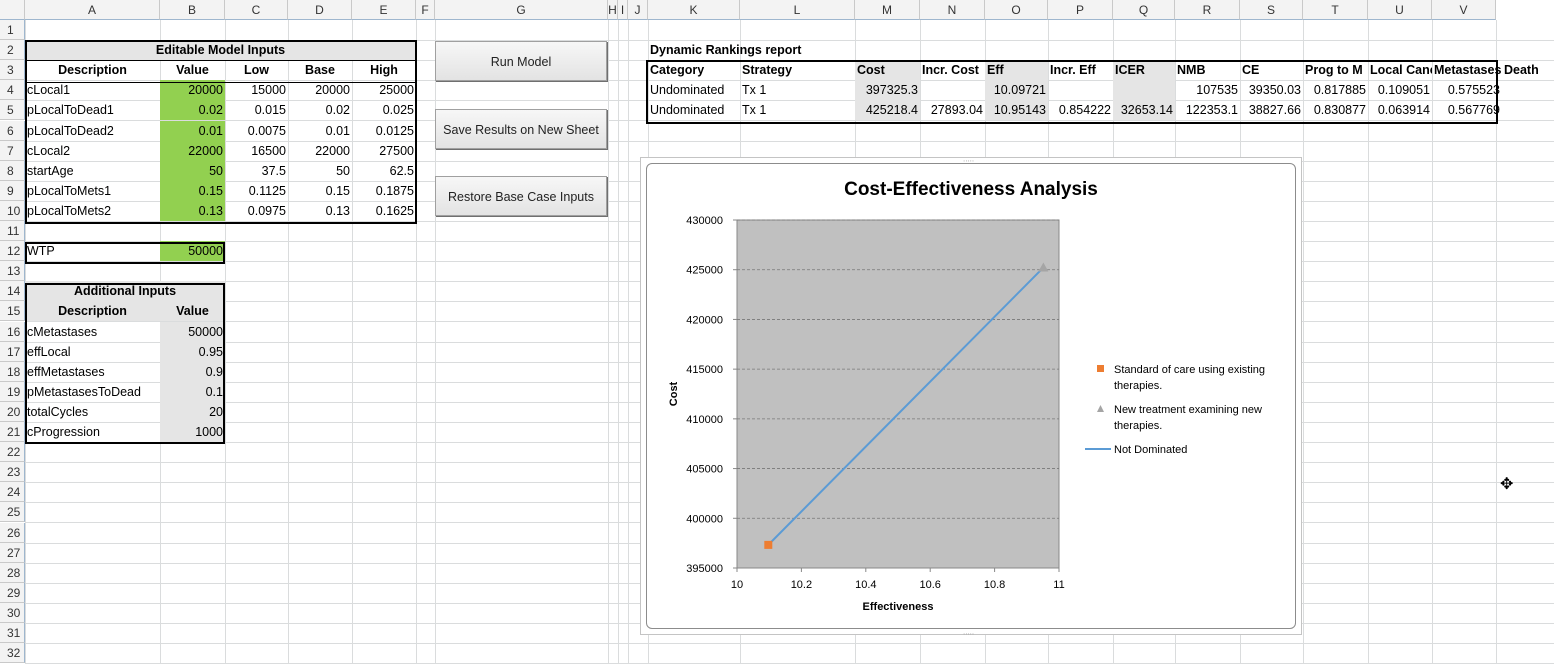  Describe the element at coordinates (12, 533) in the screenshot. I see `row-header-26: 26` at that location.